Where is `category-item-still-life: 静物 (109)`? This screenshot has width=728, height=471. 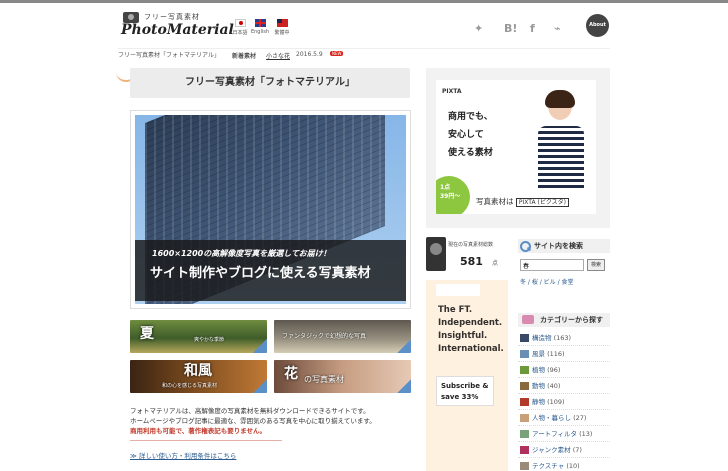 category-item-still-life: 静物 (109) is located at coordinates (564, 402).